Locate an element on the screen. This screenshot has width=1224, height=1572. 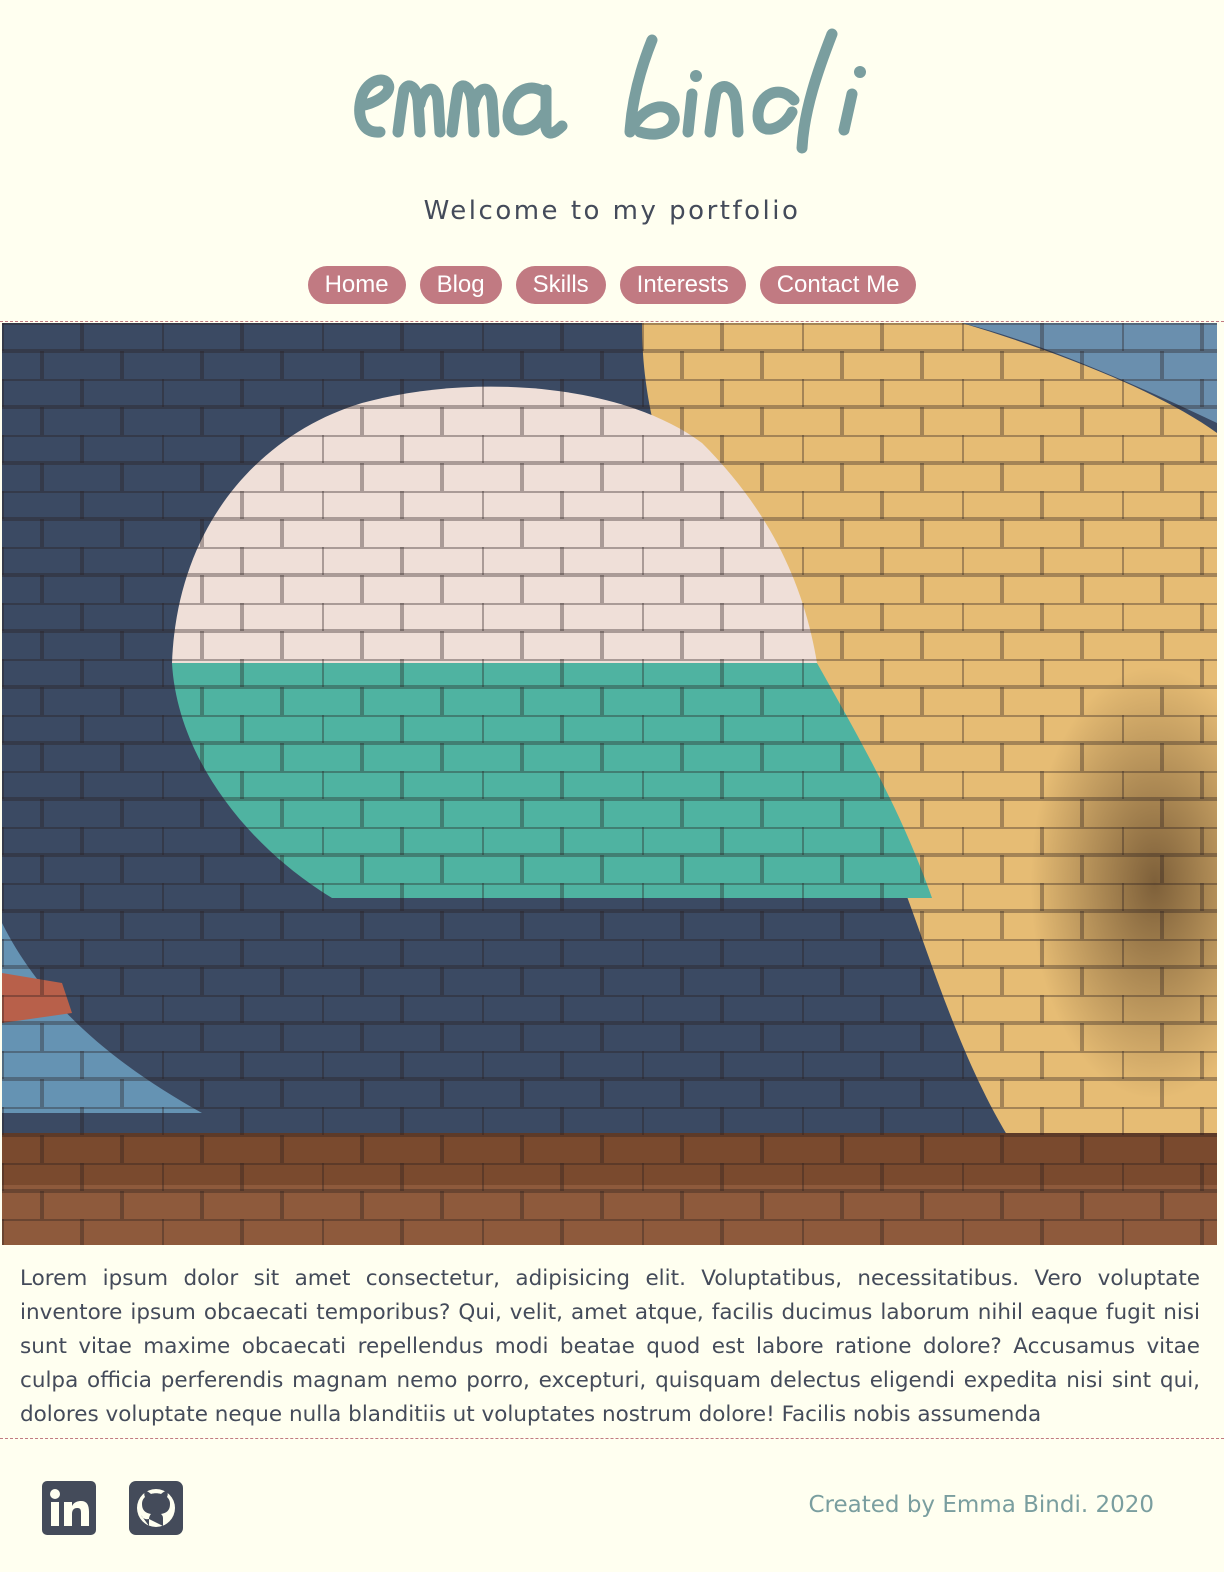
tagline: Welcome to my portfolio is located at coordinates (612, 211).